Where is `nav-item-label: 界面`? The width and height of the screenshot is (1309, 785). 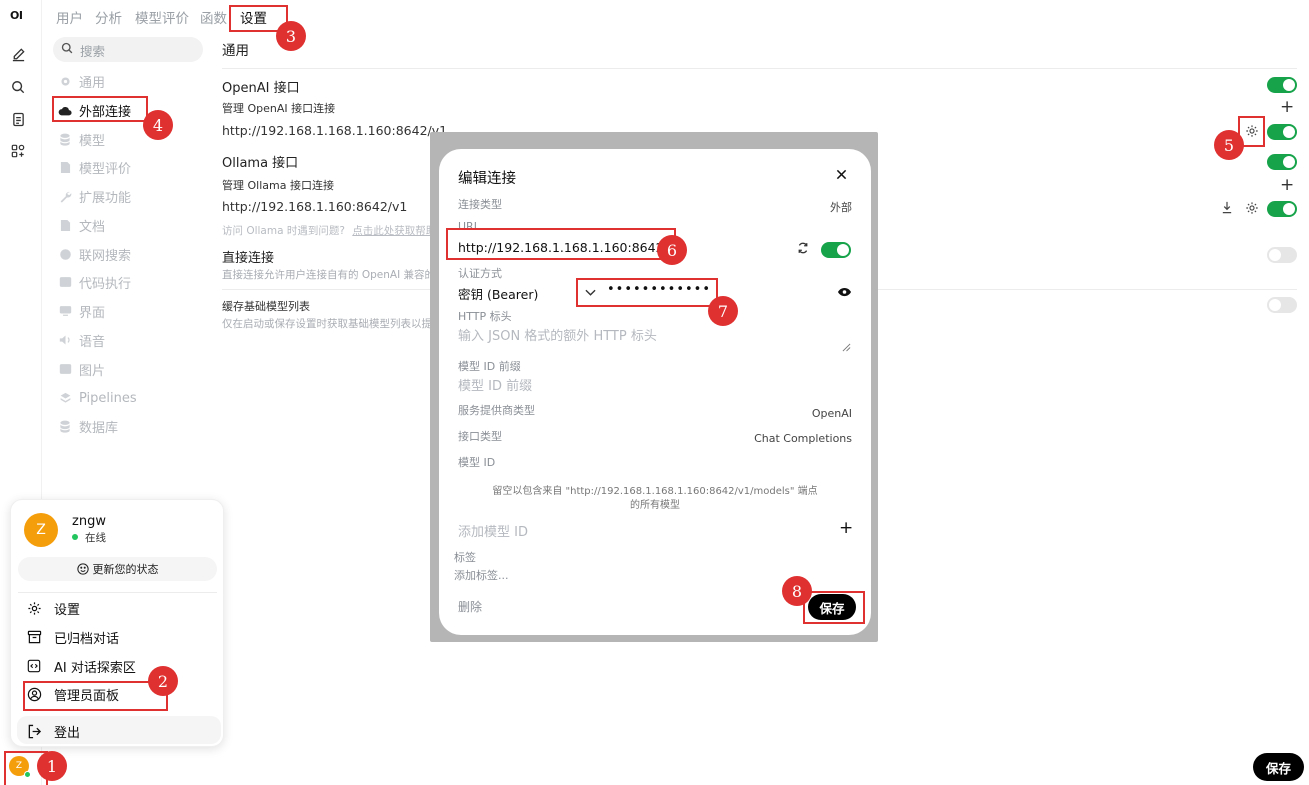 nav-item-label: 界面 is located at coordinates (92, 313).